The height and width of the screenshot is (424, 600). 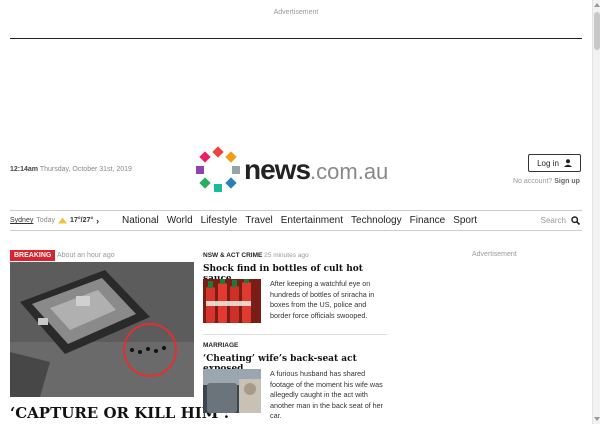 What do you see at coordinates (46, 220) in the screenshot?
I see `weather-day: Today` at bounding box center [46, 220].